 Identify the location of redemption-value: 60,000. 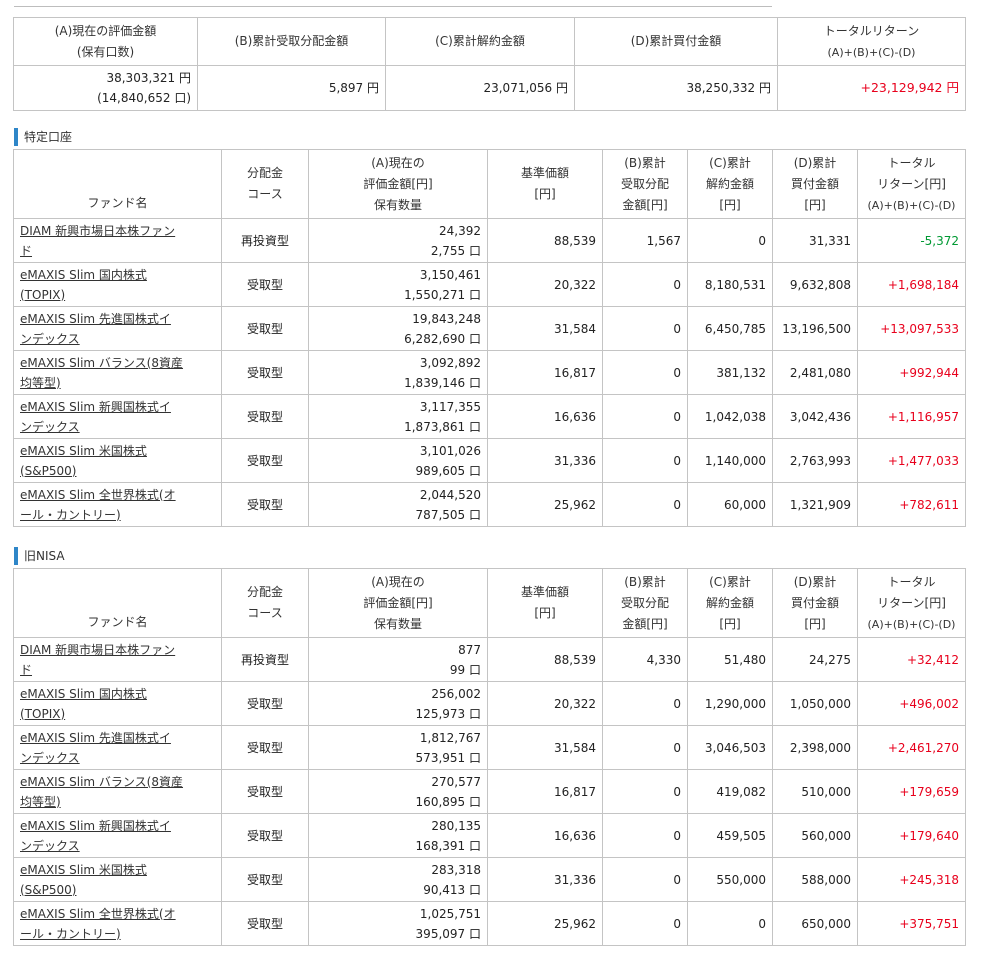
(730, 504).